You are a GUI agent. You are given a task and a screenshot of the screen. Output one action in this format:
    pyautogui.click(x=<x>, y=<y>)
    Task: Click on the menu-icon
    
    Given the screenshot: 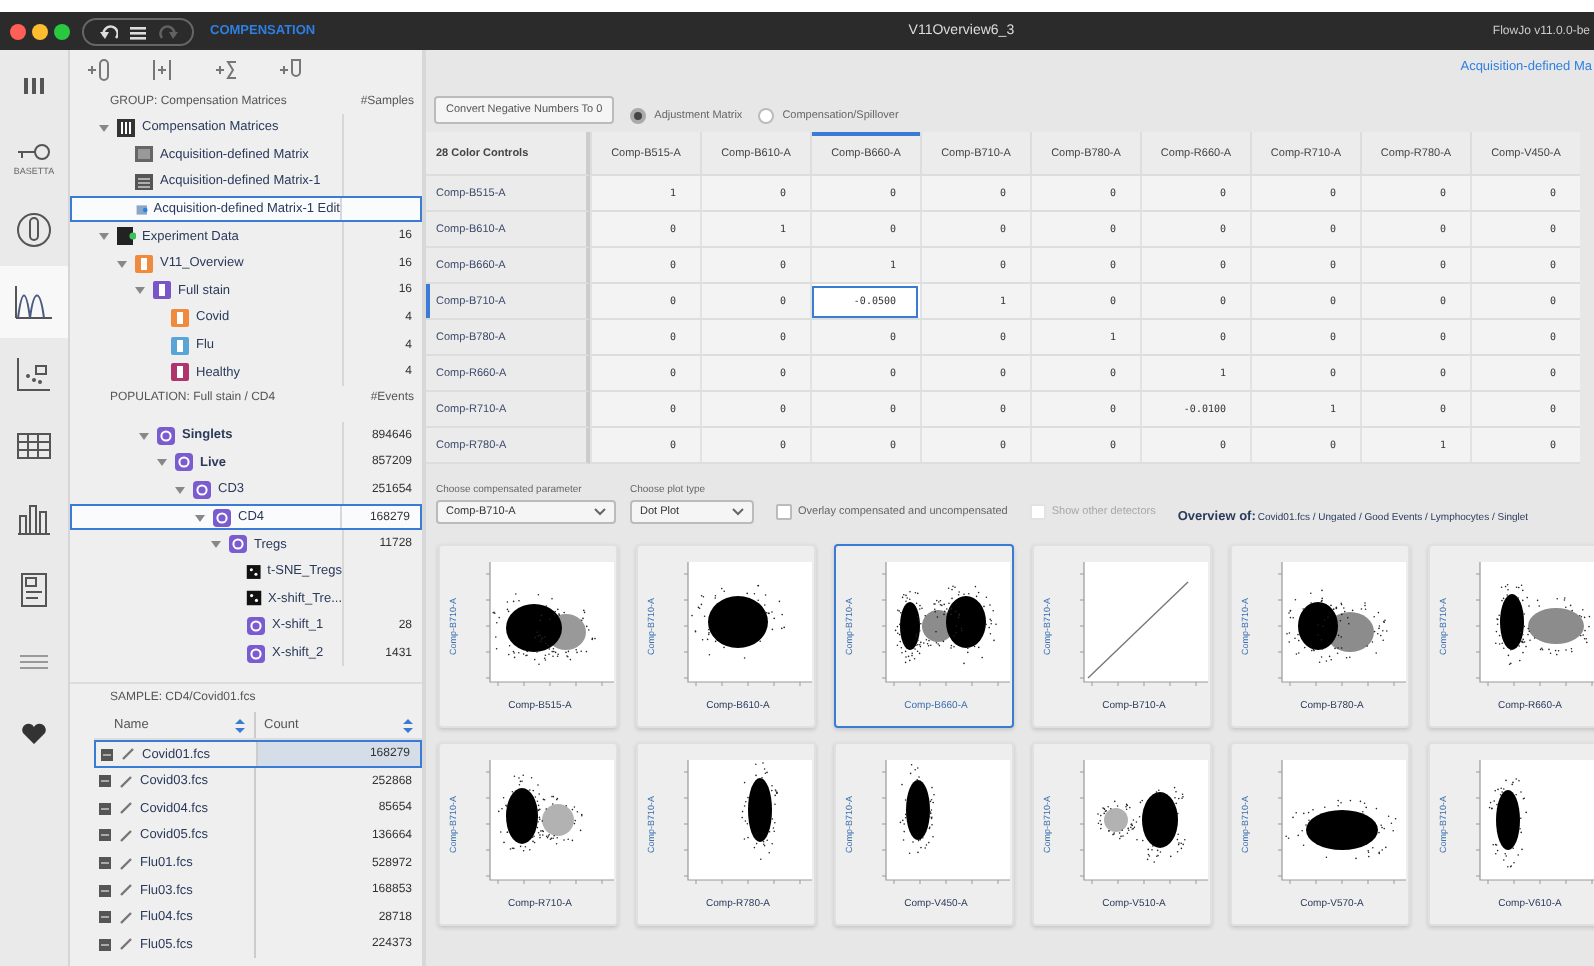 What is the action you would take?
    pyautogui.click(x=34, y=662)
    